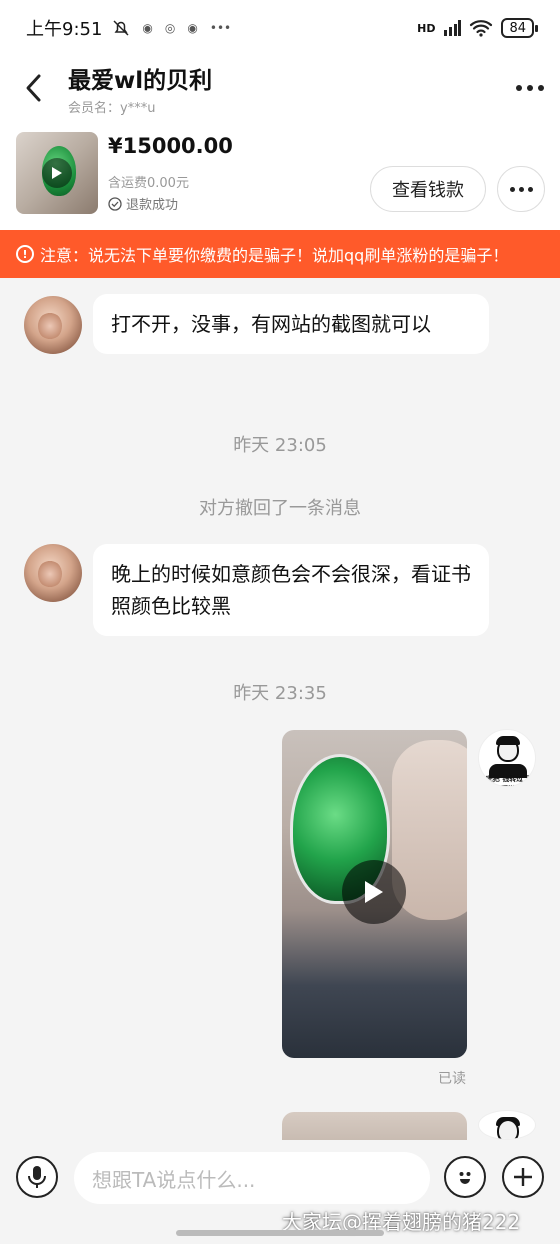  What do you see at coordinates (508, 740) in the screenshot?
I see `avatar-hair` at bounding box center [508, 740].